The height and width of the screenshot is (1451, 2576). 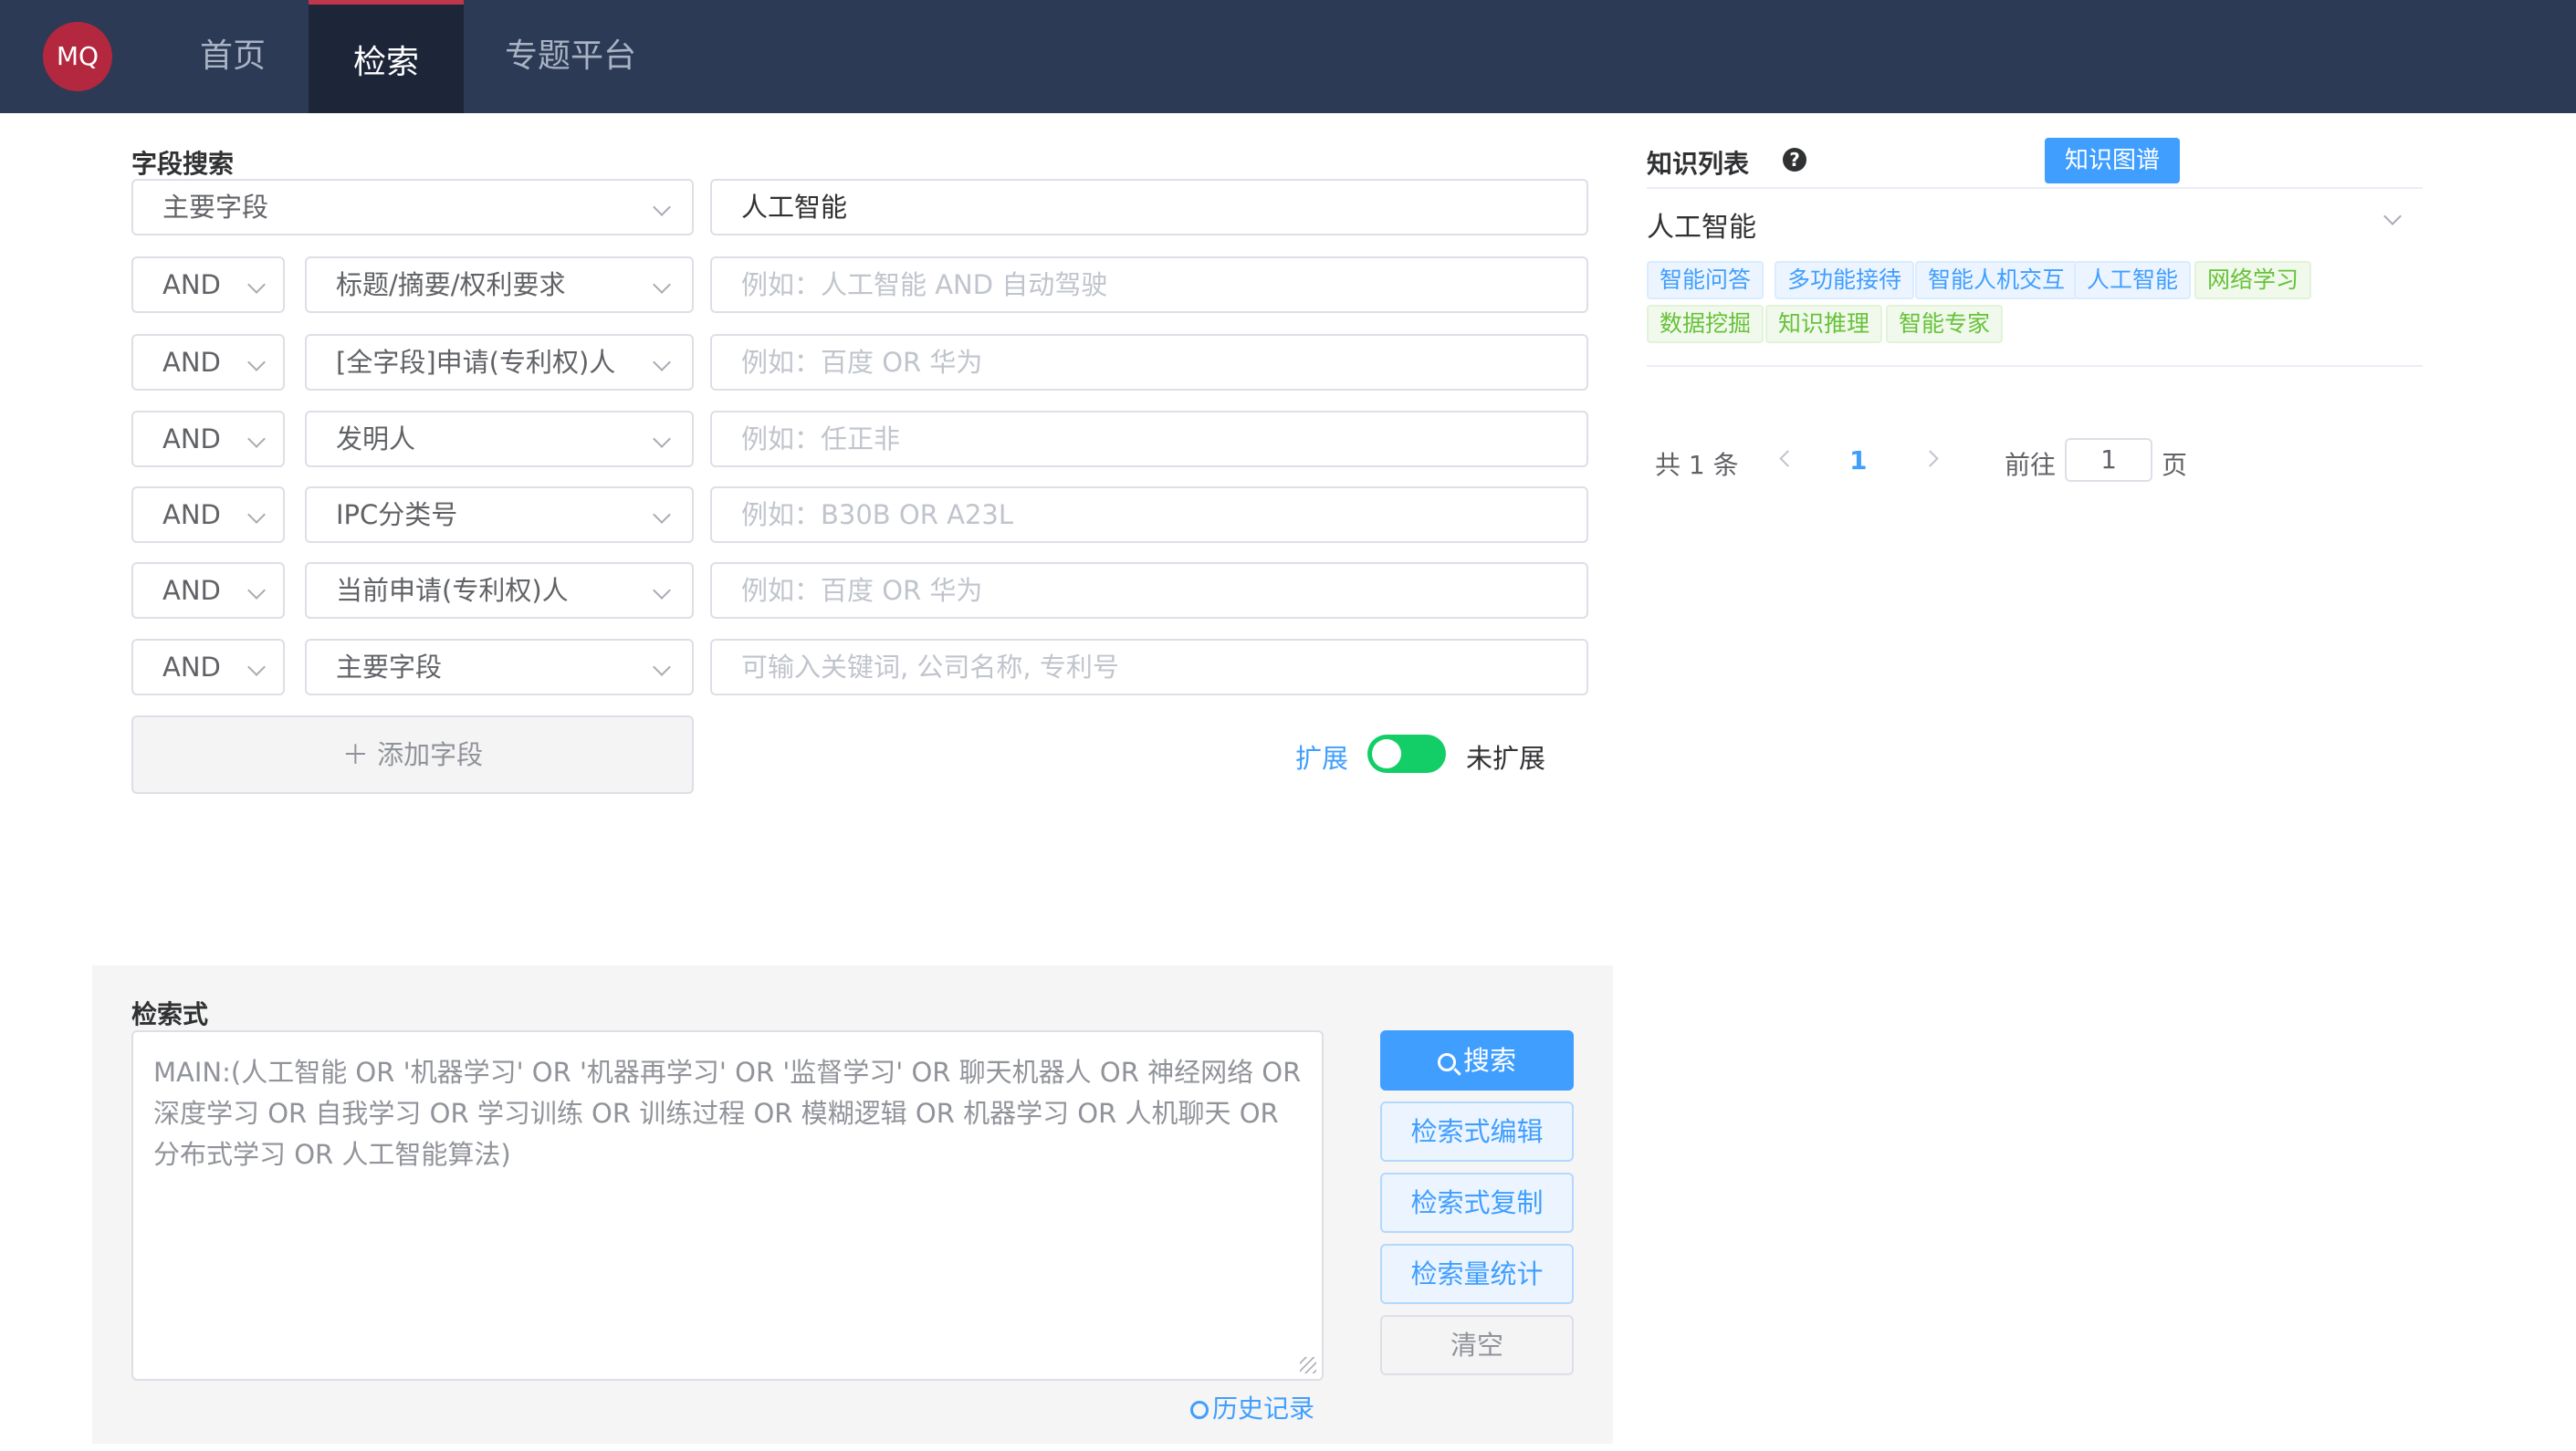 I want to click on knowledge-tag: 智能专家, so click(x=1945, y=324).